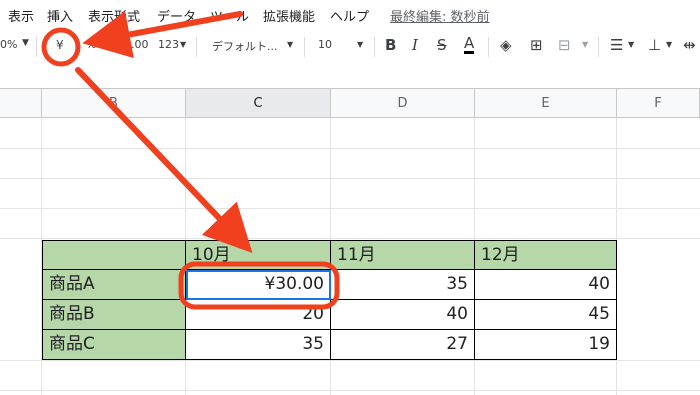  I want to click on font-size-dropdown-icon: ▼, so click(360, 44).